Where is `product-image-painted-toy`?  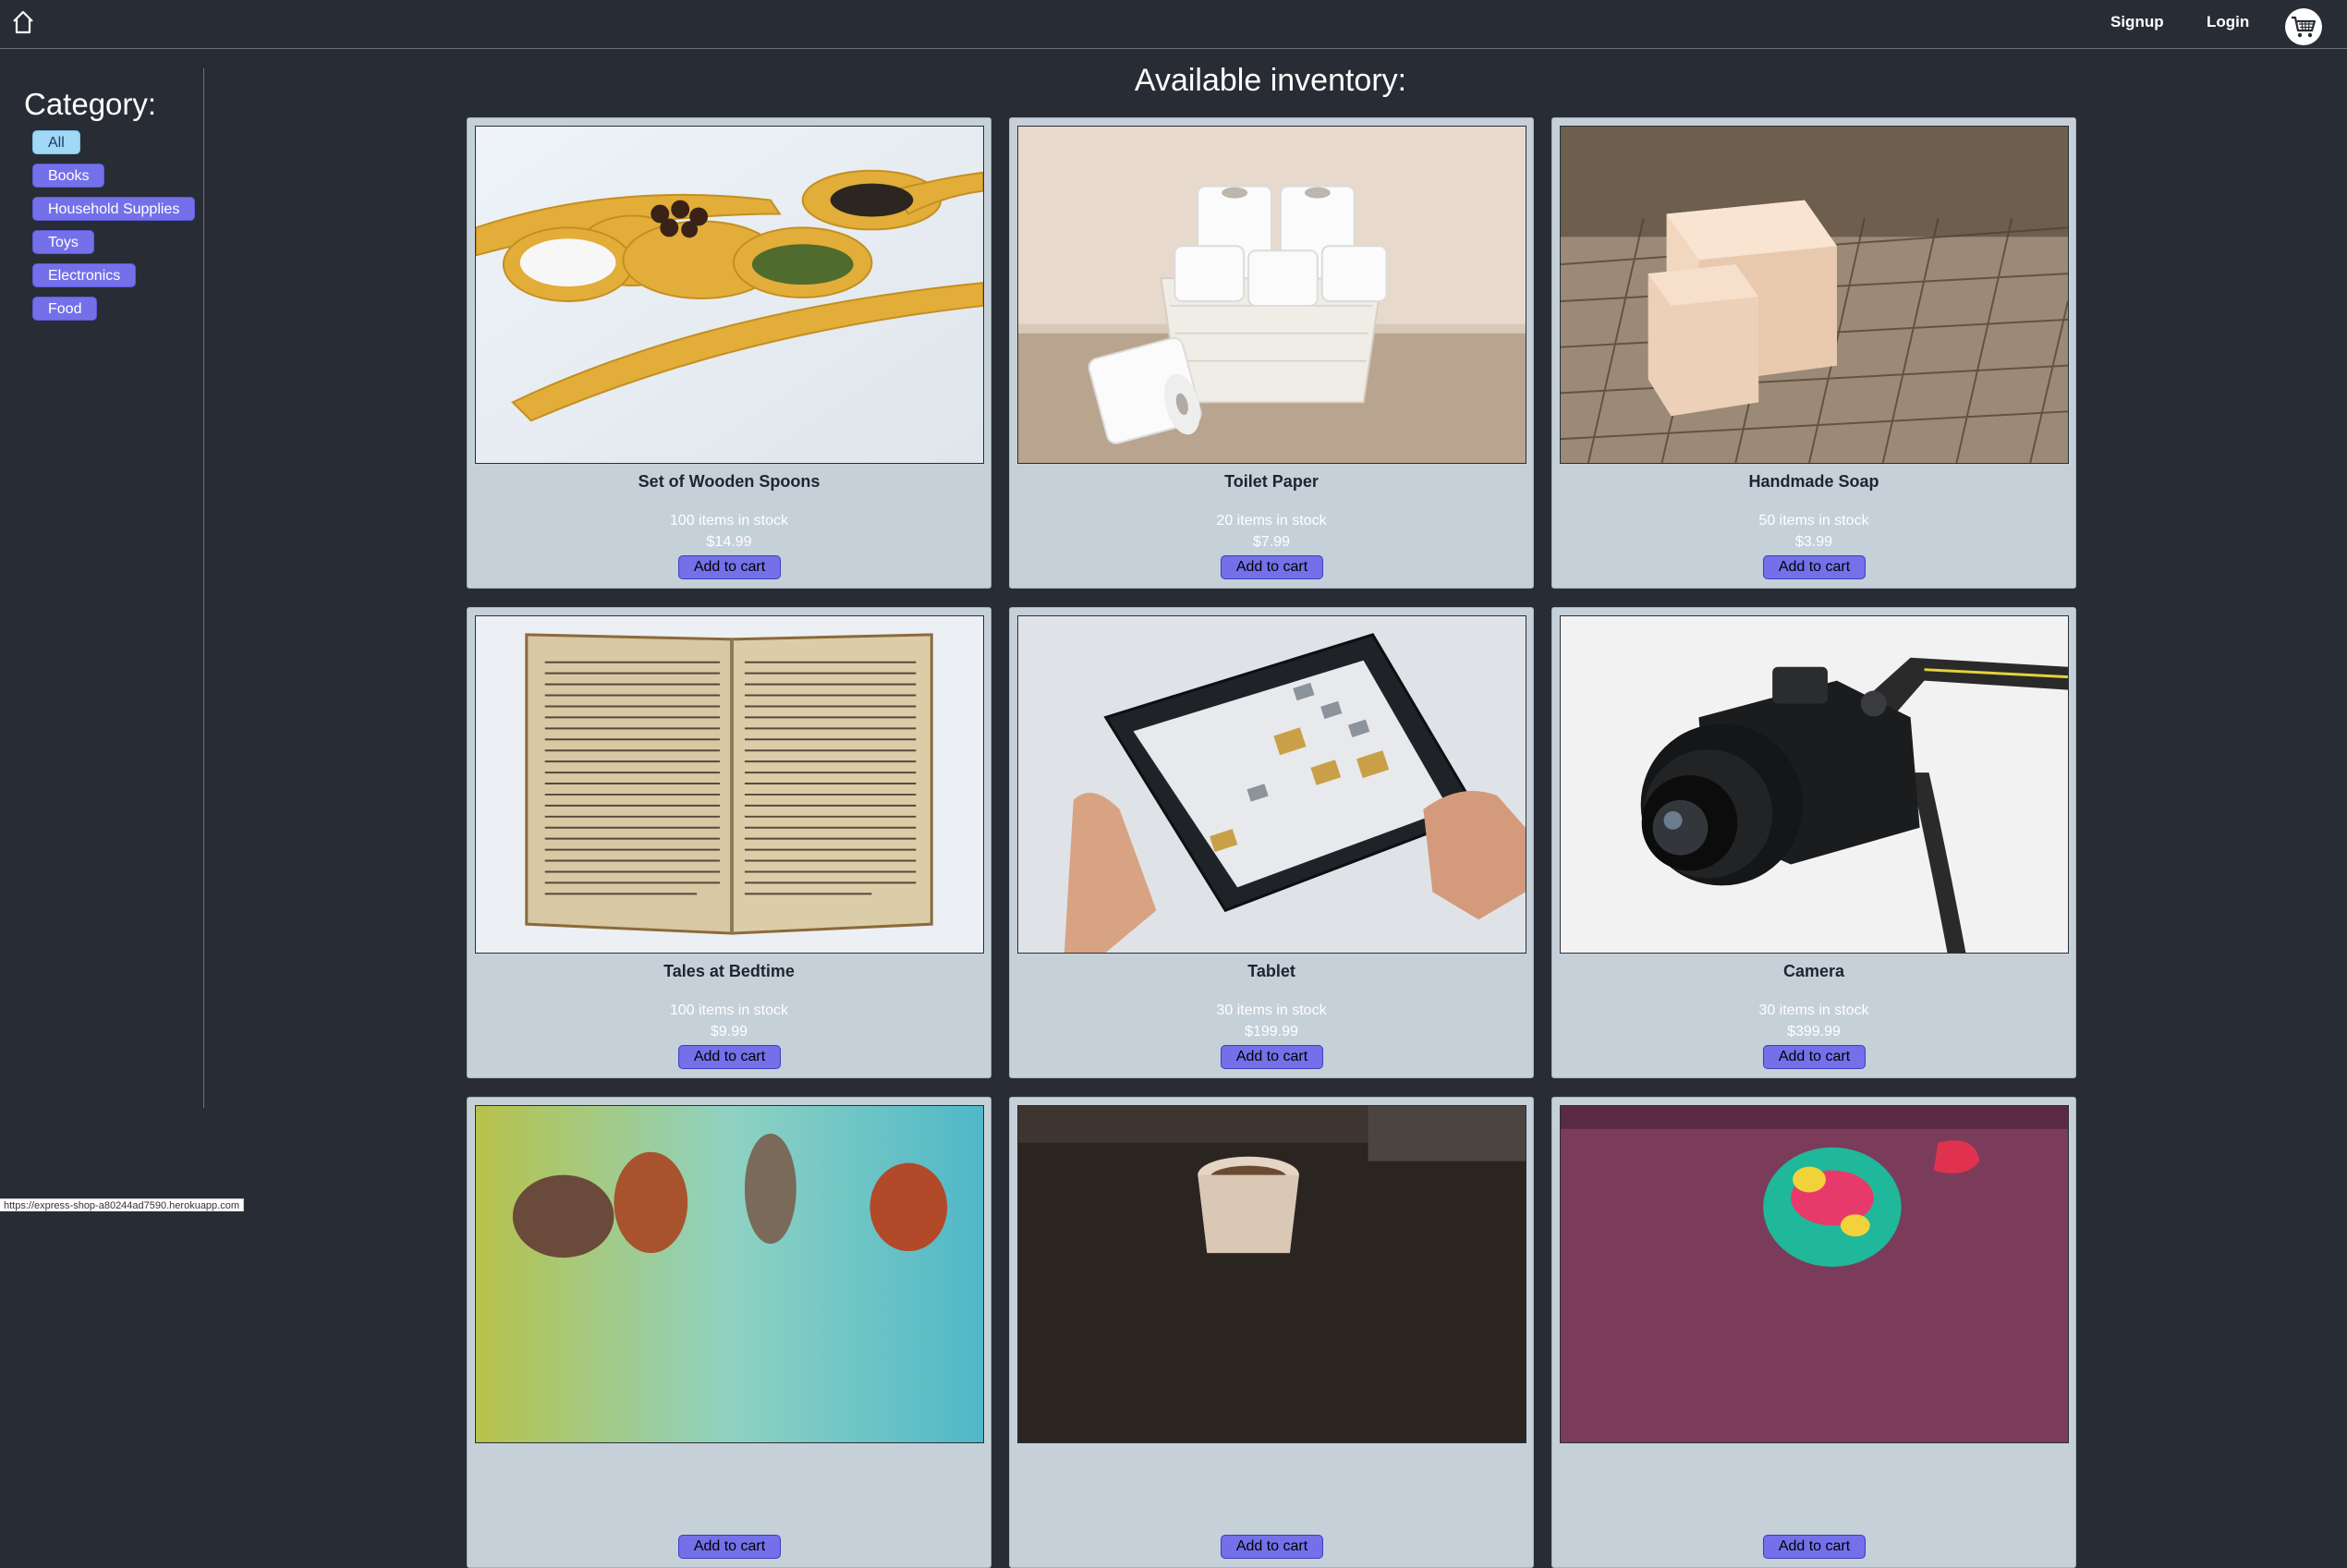 product-image-painted-toy is located at coordinates (1814, 1274).